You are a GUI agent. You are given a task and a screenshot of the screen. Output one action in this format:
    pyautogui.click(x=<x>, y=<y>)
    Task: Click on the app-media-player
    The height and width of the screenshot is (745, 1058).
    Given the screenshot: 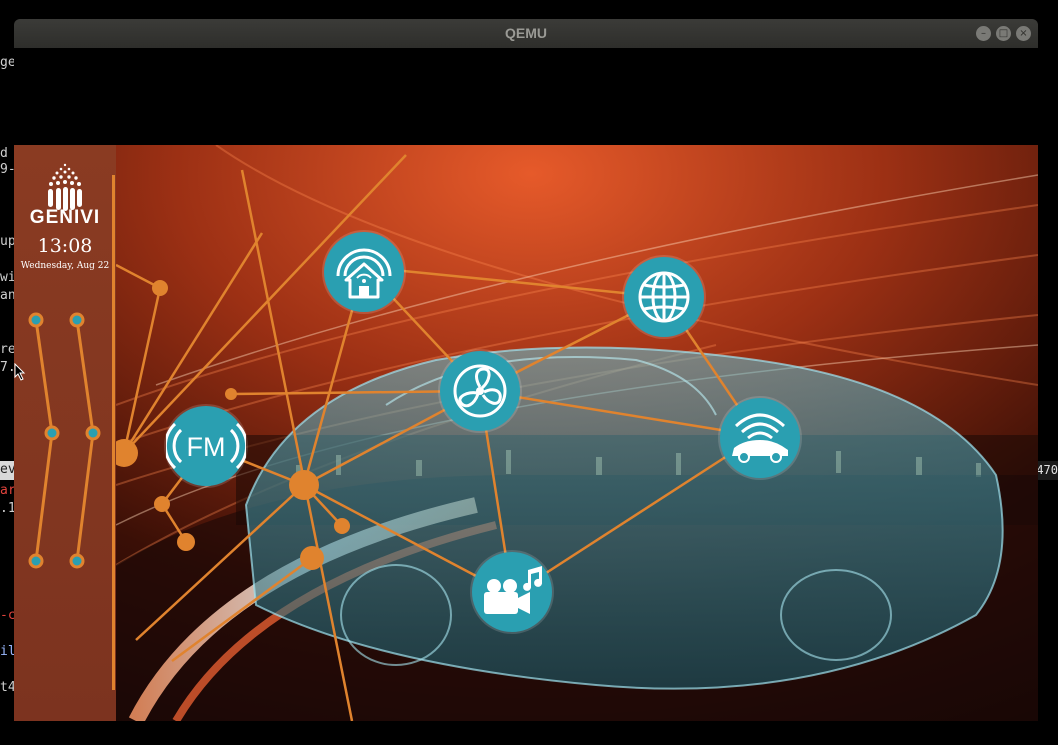 What is the action you would take?
    pyautogui.click(x=512, y=592)
    